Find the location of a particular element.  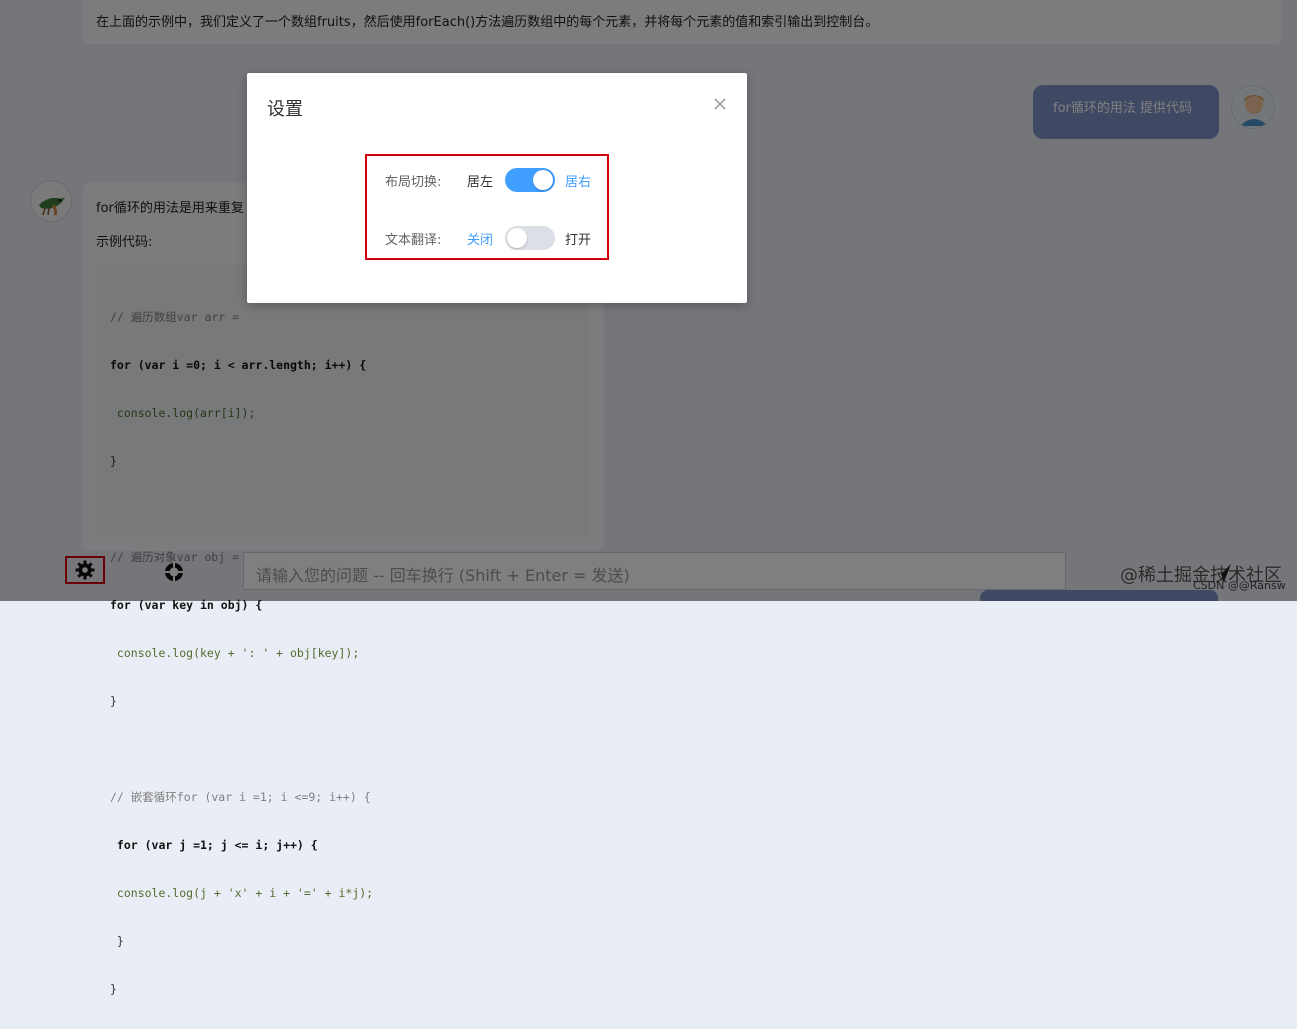

translate-left-option: 关闭 is located at coordinates (480, 238).